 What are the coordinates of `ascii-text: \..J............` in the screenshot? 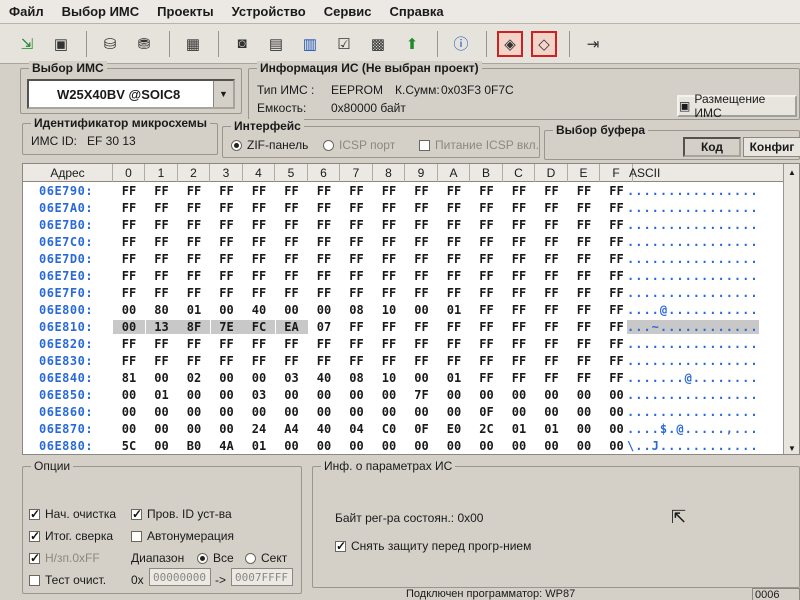 It's located at (693, 446).